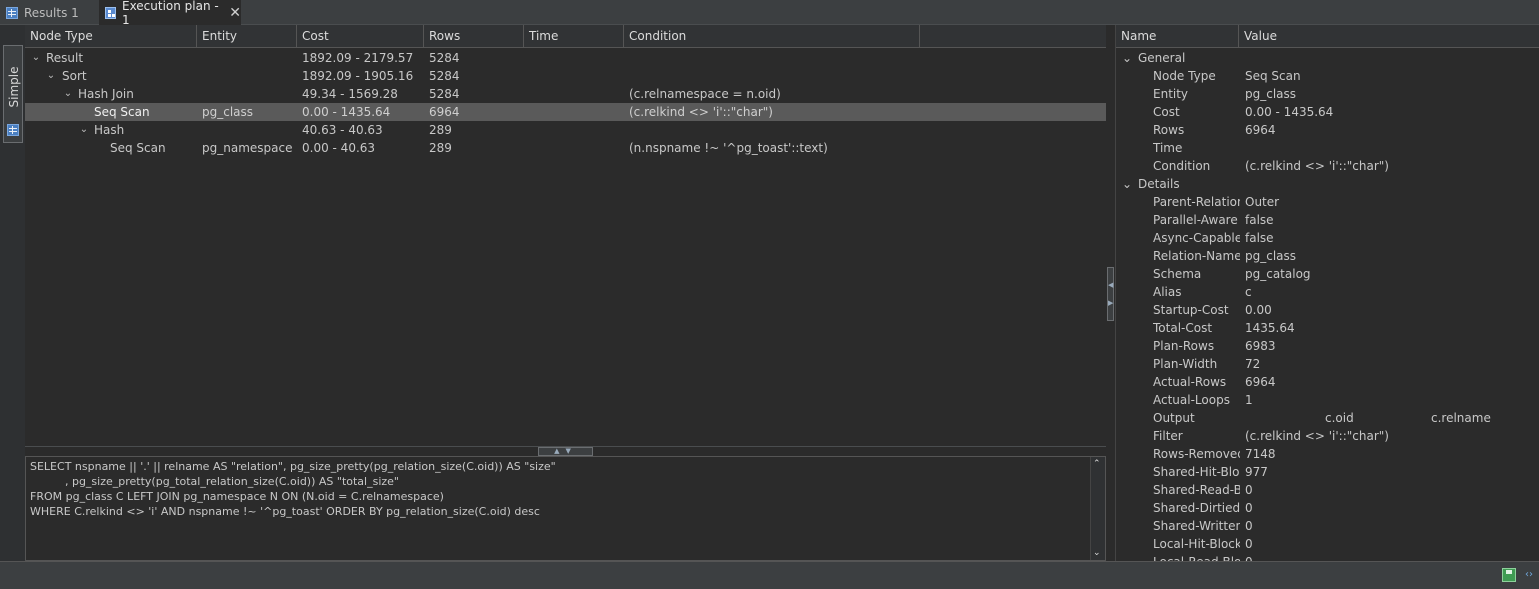  Describe the element at coordinates (1327, 557) in the screenshot. I see `property-row: Local-Read-Bloc 0` at that location.